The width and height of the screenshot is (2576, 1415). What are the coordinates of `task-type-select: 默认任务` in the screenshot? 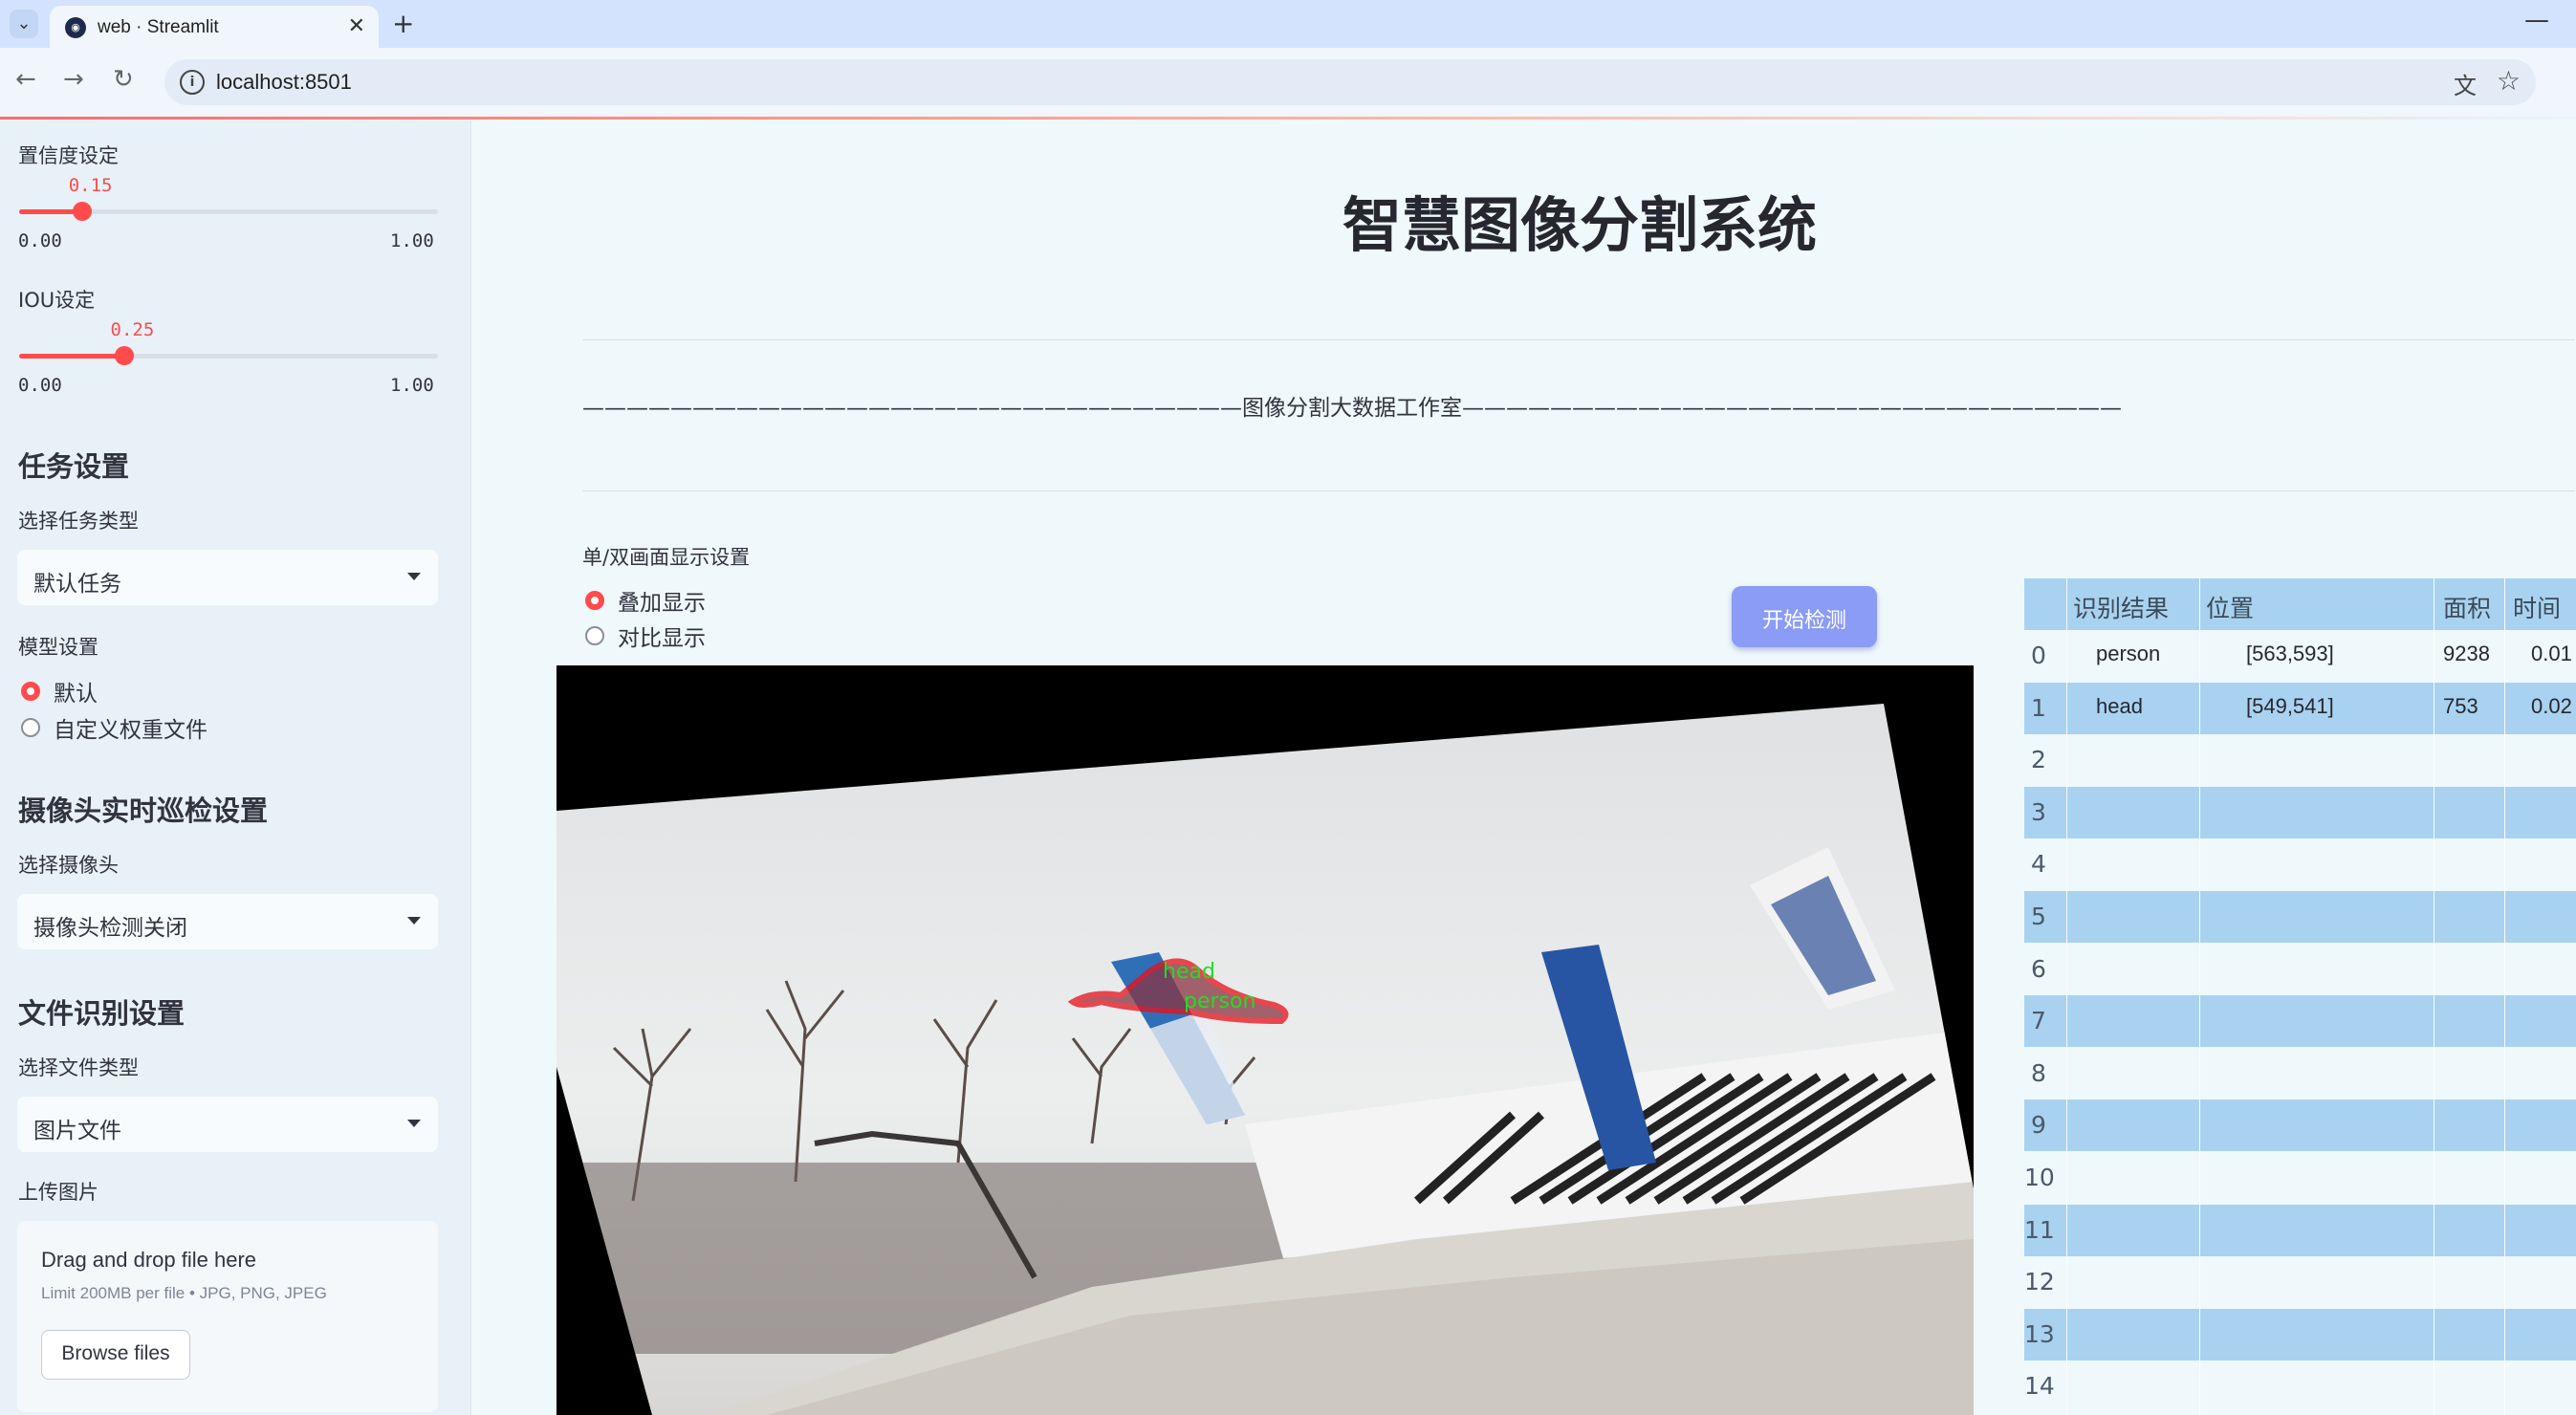 It's located at (227, 577).